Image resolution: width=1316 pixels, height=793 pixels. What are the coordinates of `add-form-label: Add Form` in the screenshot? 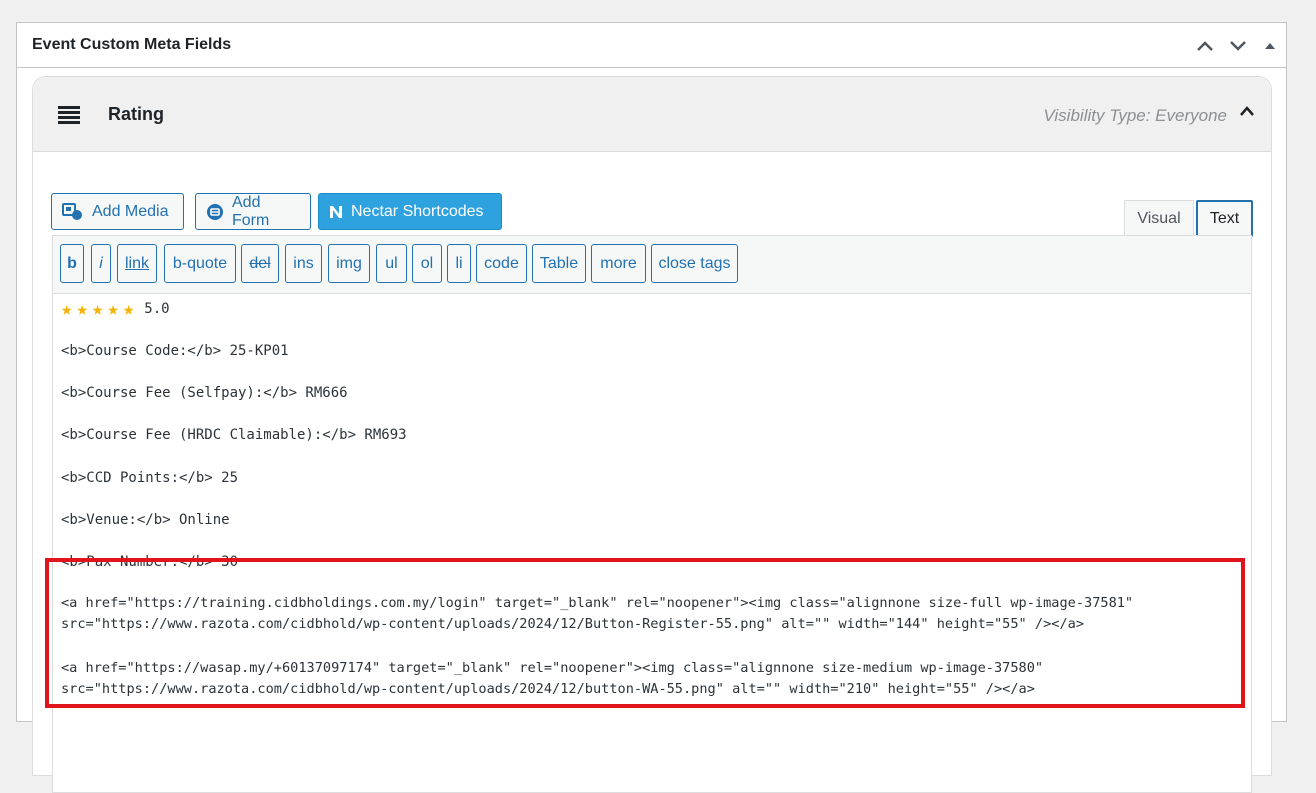 It's located at (251, 211).